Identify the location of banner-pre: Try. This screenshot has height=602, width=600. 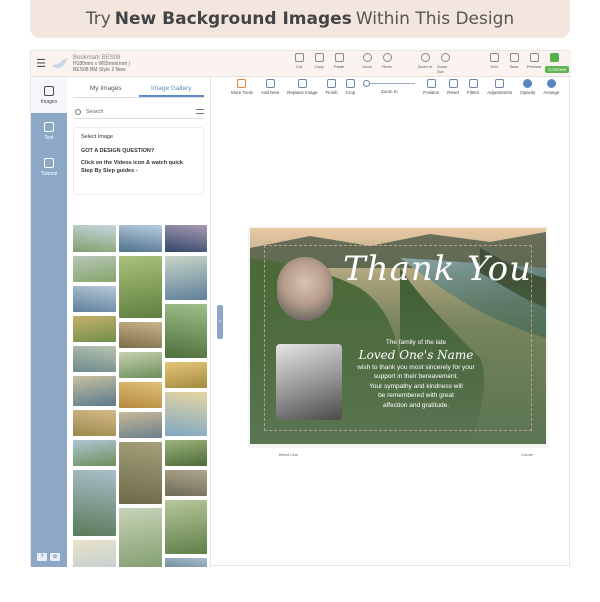
(98, 19).